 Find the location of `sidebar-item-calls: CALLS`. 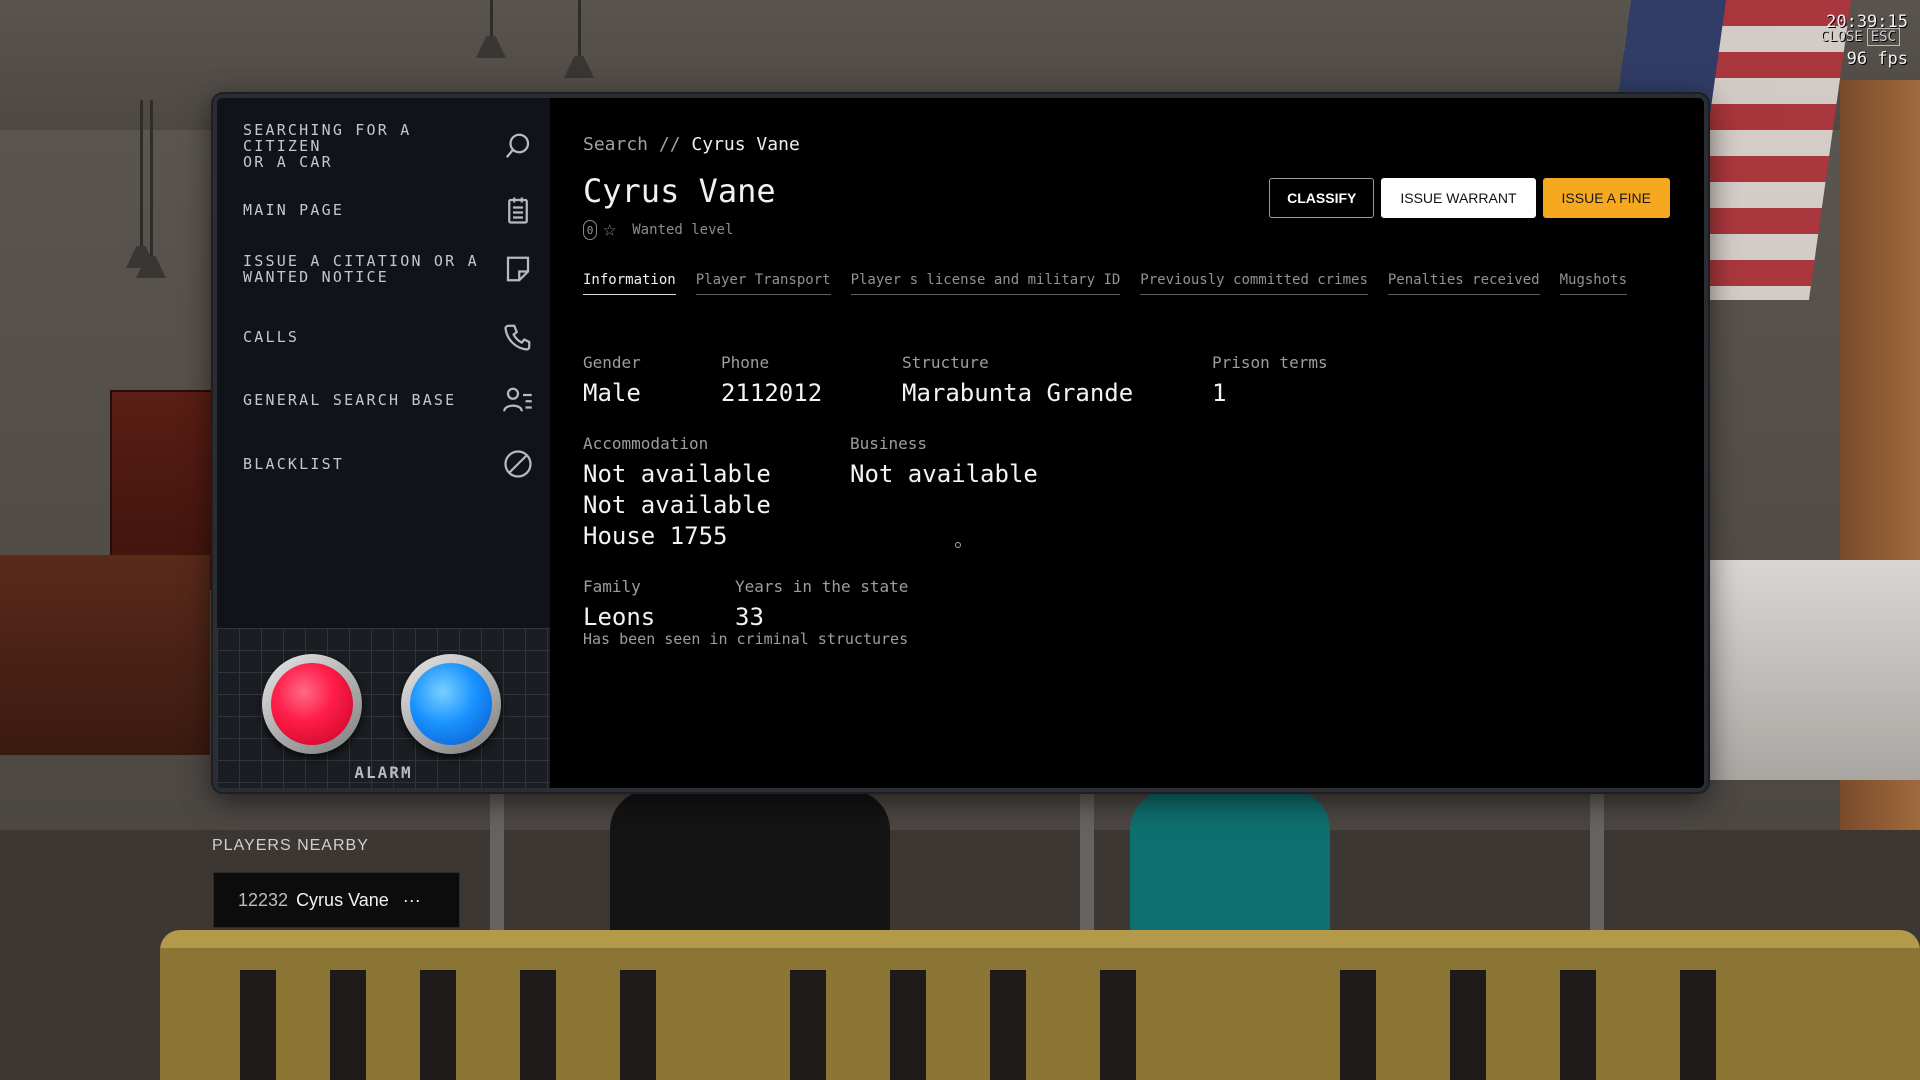

sidebar-item-calls: CALLS is located at coordinates (383, 337).